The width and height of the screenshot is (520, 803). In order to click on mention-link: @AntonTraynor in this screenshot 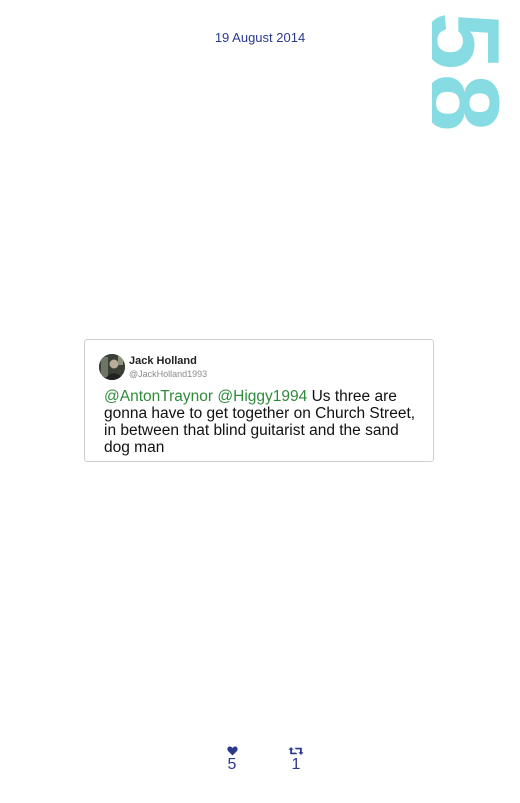, I will do `click(158, 396)`.